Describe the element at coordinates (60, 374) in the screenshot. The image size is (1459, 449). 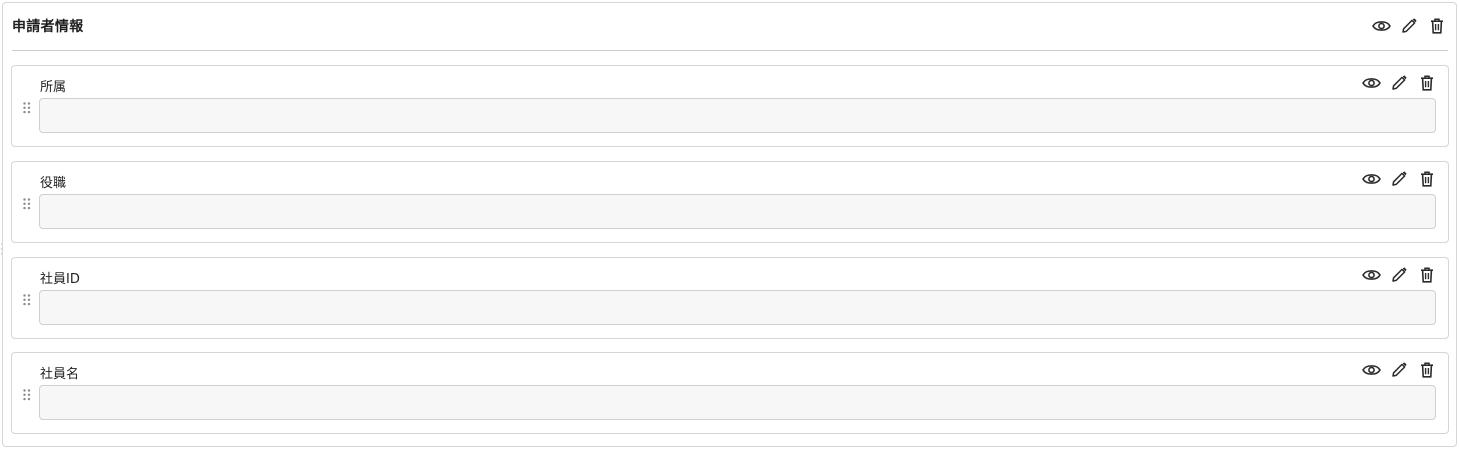
I see `field-label: 社員名` at that location.